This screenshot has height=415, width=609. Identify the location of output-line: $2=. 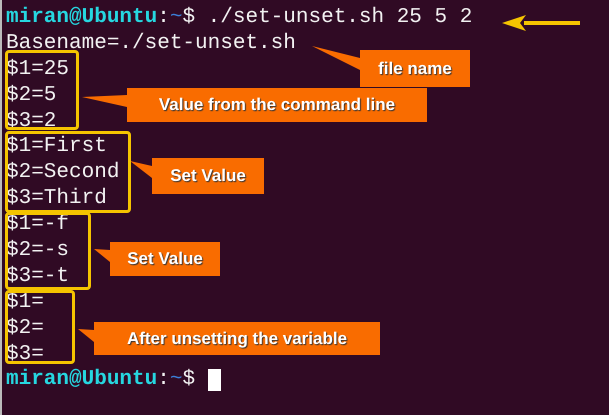
(25, 329).